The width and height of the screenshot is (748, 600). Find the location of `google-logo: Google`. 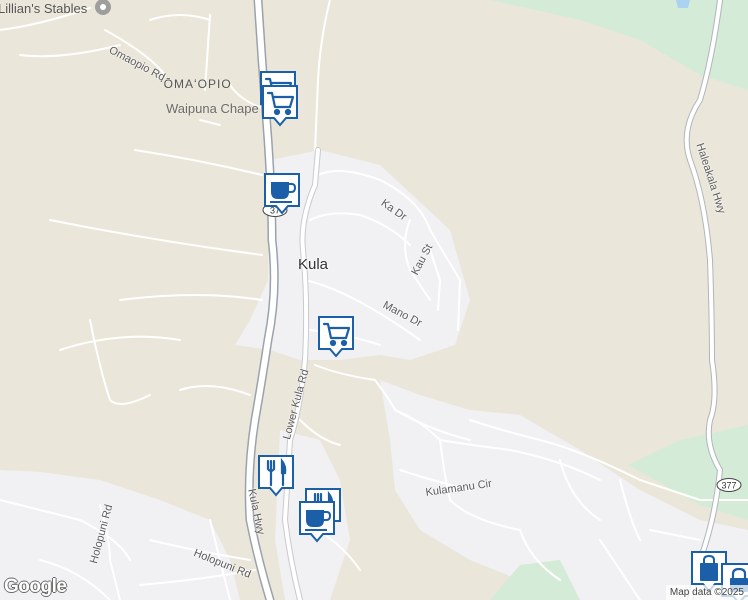

google-logo: Google is located at coordinates (35, 586).